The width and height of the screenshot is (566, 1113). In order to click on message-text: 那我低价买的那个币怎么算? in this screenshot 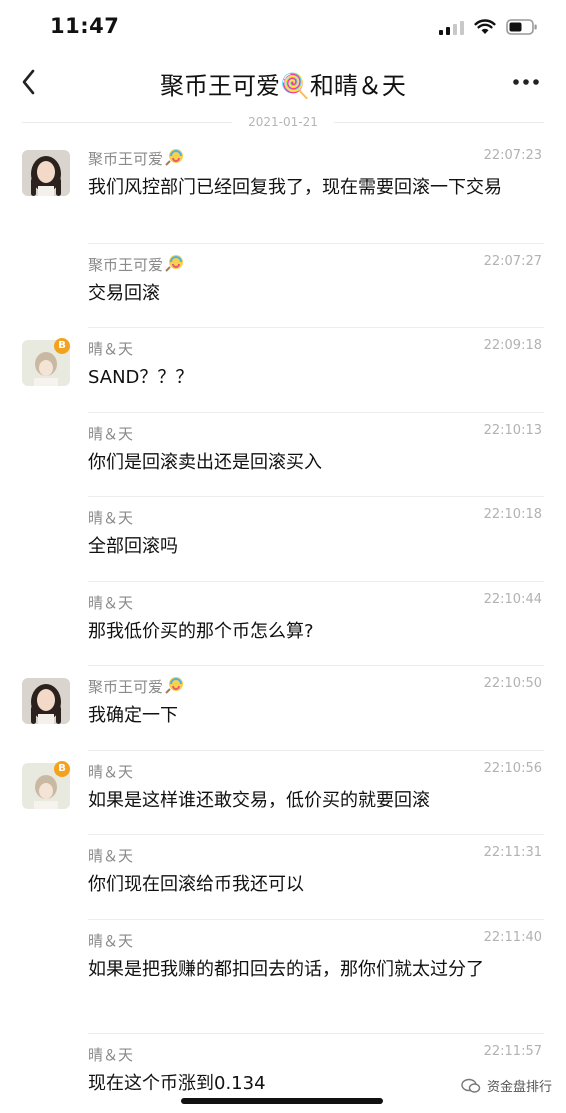, I will do `click(201, 631)`.